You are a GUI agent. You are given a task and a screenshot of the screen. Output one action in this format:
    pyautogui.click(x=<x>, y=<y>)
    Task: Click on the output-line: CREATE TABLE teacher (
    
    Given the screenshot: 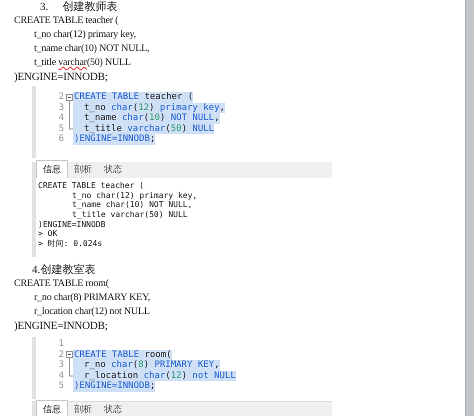 What is the action you would take?
    pyautogui.click(x=91, y=186)
    